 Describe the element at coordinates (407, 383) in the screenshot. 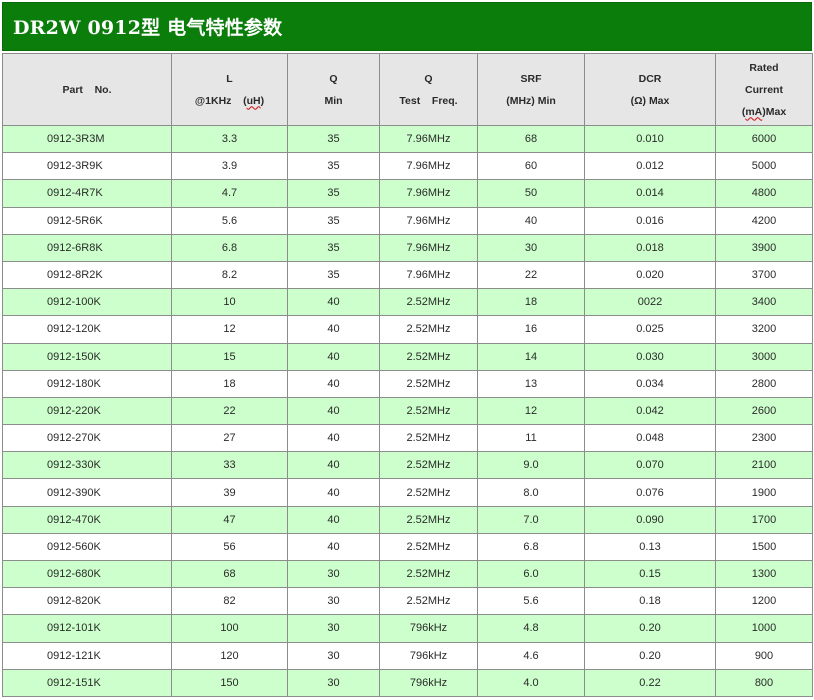

I see `table-row: 0912-180K 18 40 2.52MHz 13 0.034 2800` at that location.